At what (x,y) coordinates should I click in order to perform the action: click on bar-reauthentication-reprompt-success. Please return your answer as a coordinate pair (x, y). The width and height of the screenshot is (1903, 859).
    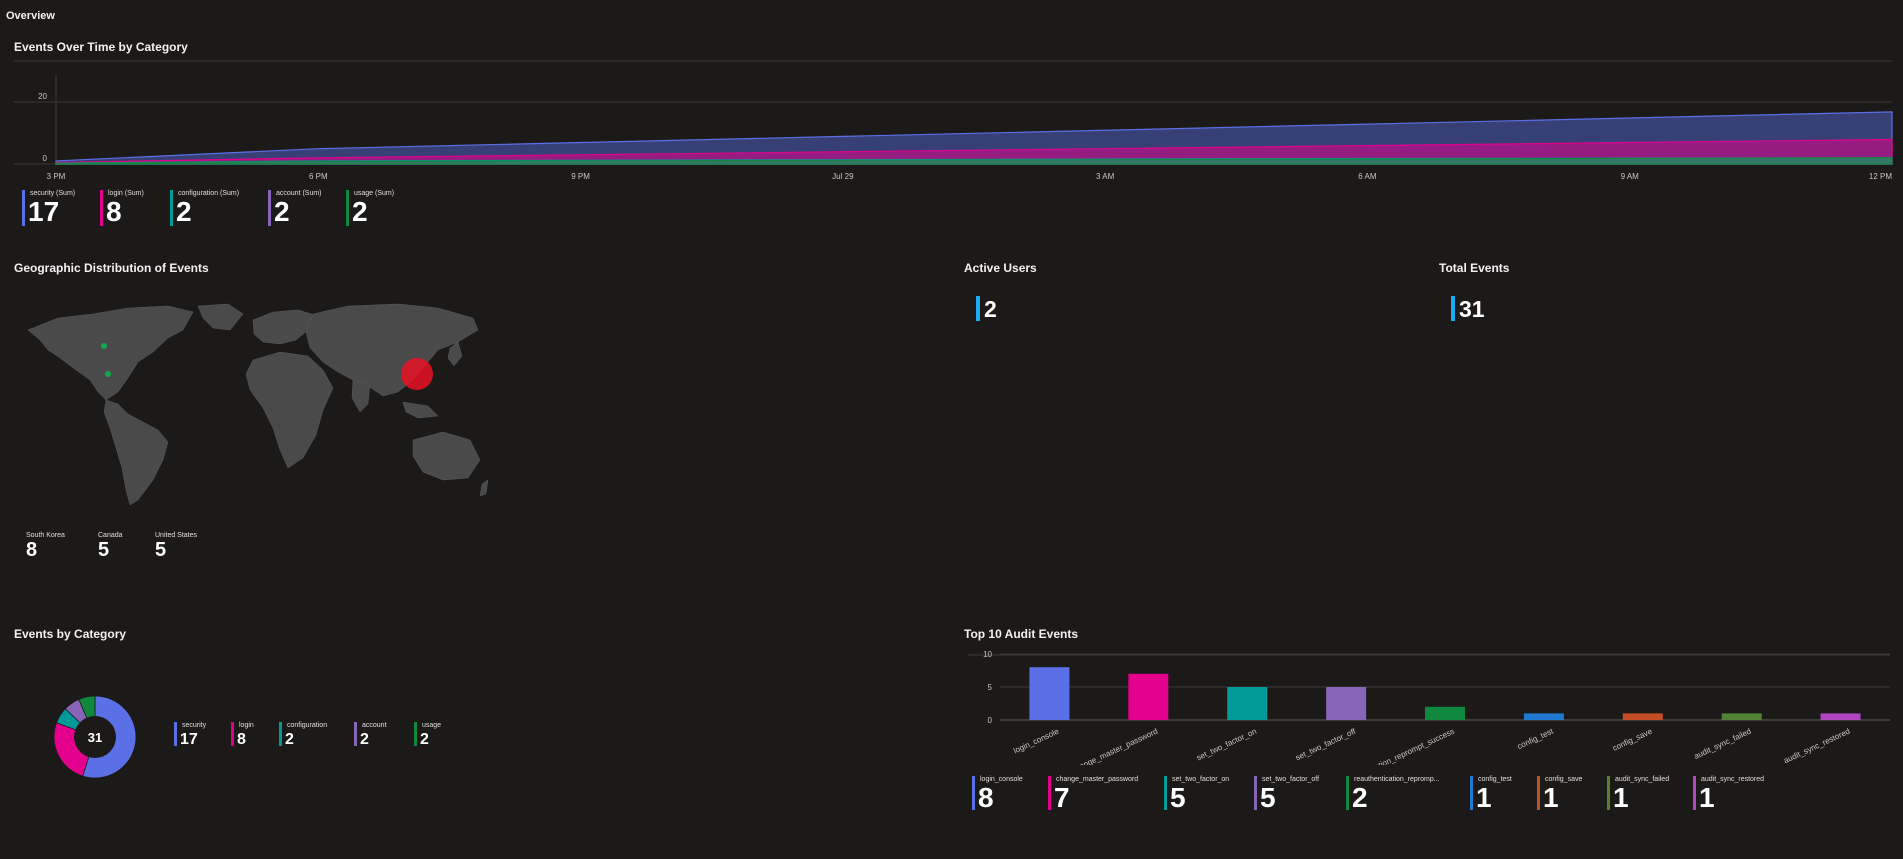
    Looking at the image, I should click on (1445, 713).